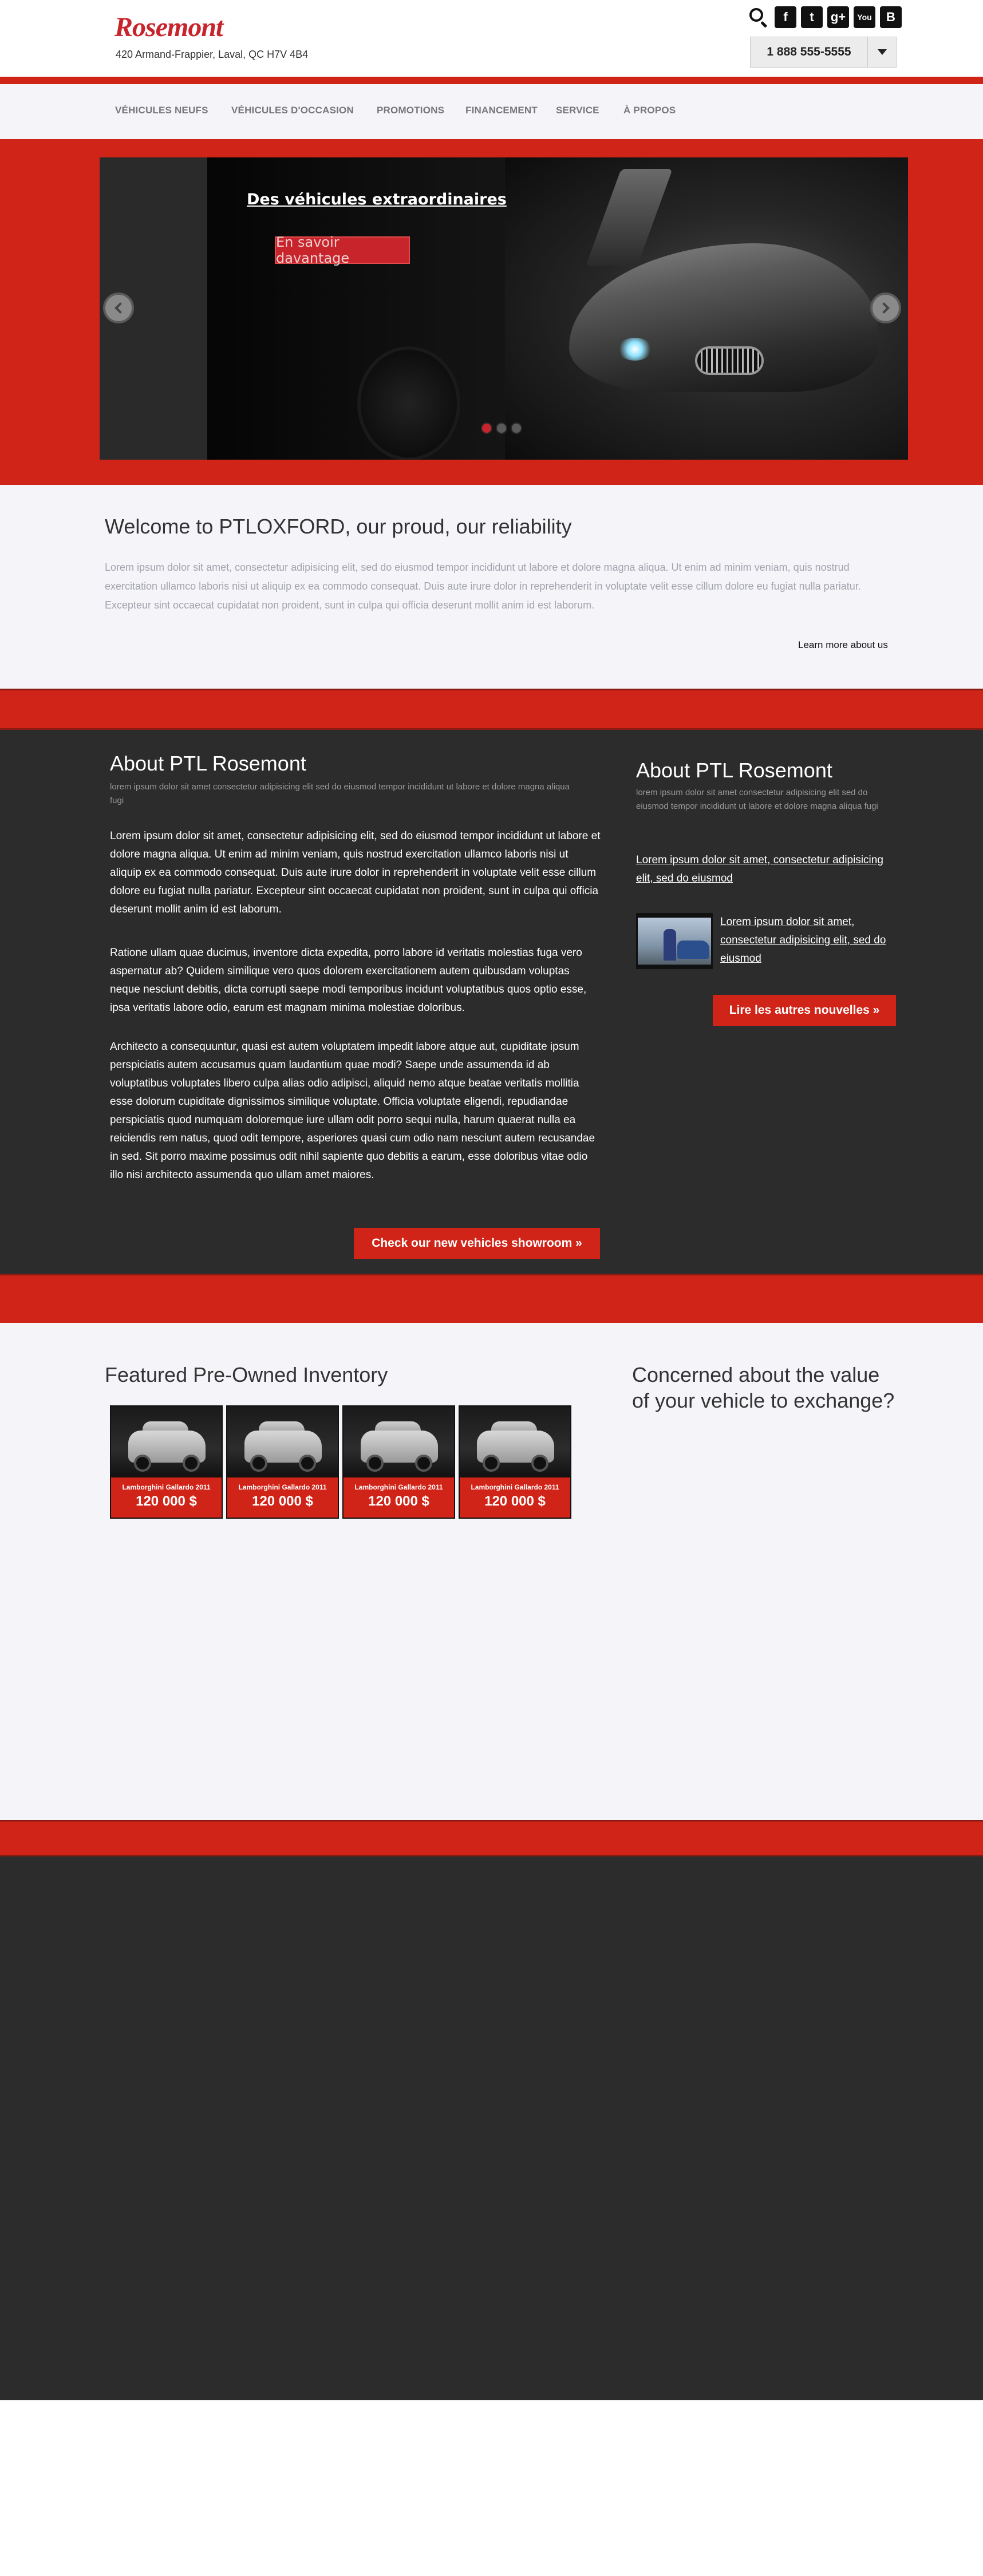 The image size is (983, 2576). I want to click on footer-band, so click(491, 1838).